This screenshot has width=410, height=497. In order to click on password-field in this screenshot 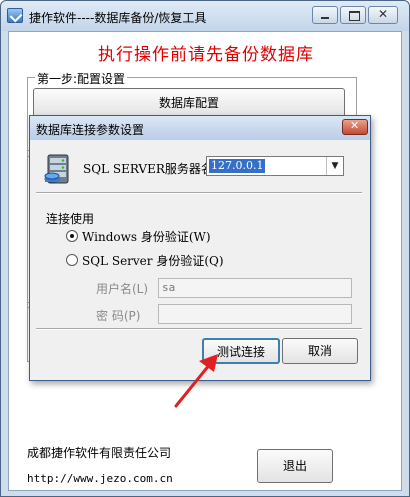, I will do `click(255, 314)`.